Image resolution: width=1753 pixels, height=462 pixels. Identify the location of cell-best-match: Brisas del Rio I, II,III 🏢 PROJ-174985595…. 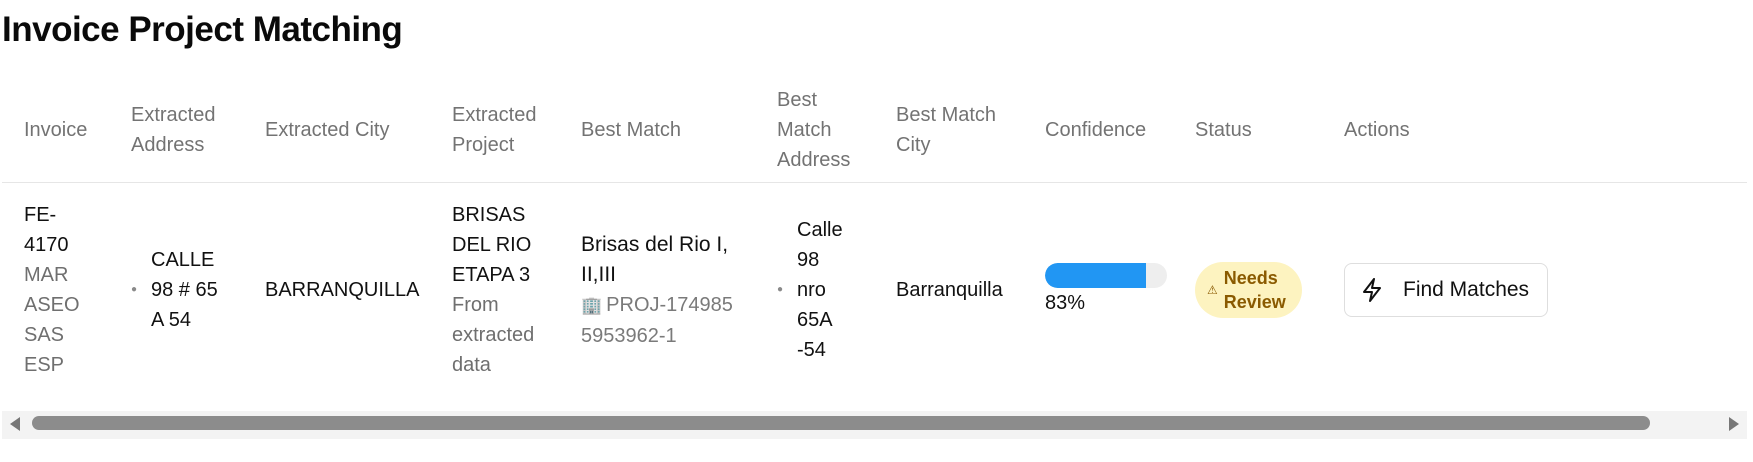
(657, 290).